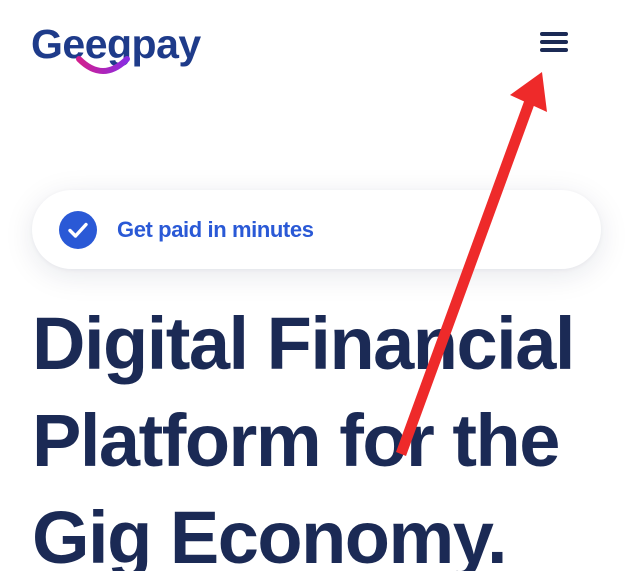  I want to click on hero-title-line-3: Gig Economy., so click(270, 533).